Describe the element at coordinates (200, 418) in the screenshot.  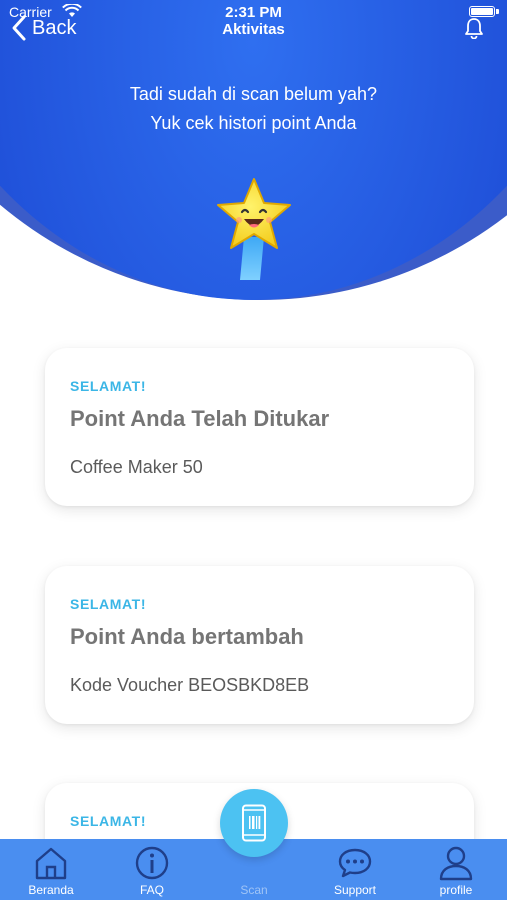
I see `card-title: Point Anda Telah Ditukar` at that location.